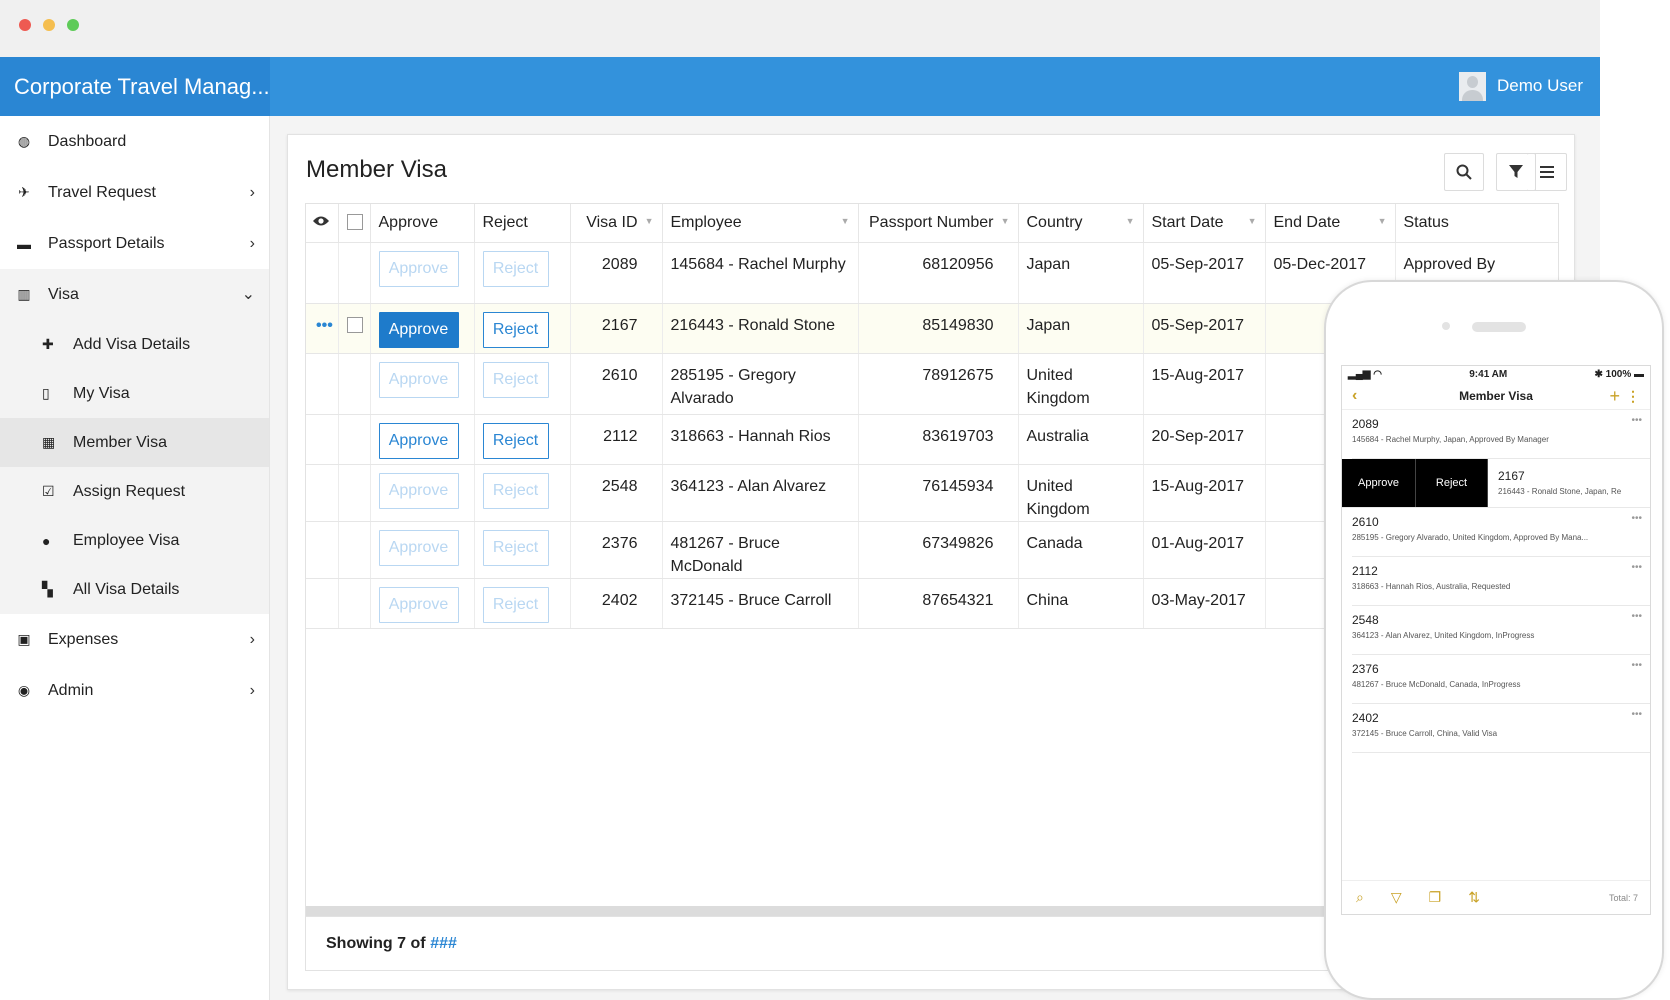 Image resolution: width=1670 pixels, height=1000 pixels. What do you see at coordinates (1474, 897) in the screenshot?
I see `sort-icon: ⇅` at bounding box center [1474, 897].